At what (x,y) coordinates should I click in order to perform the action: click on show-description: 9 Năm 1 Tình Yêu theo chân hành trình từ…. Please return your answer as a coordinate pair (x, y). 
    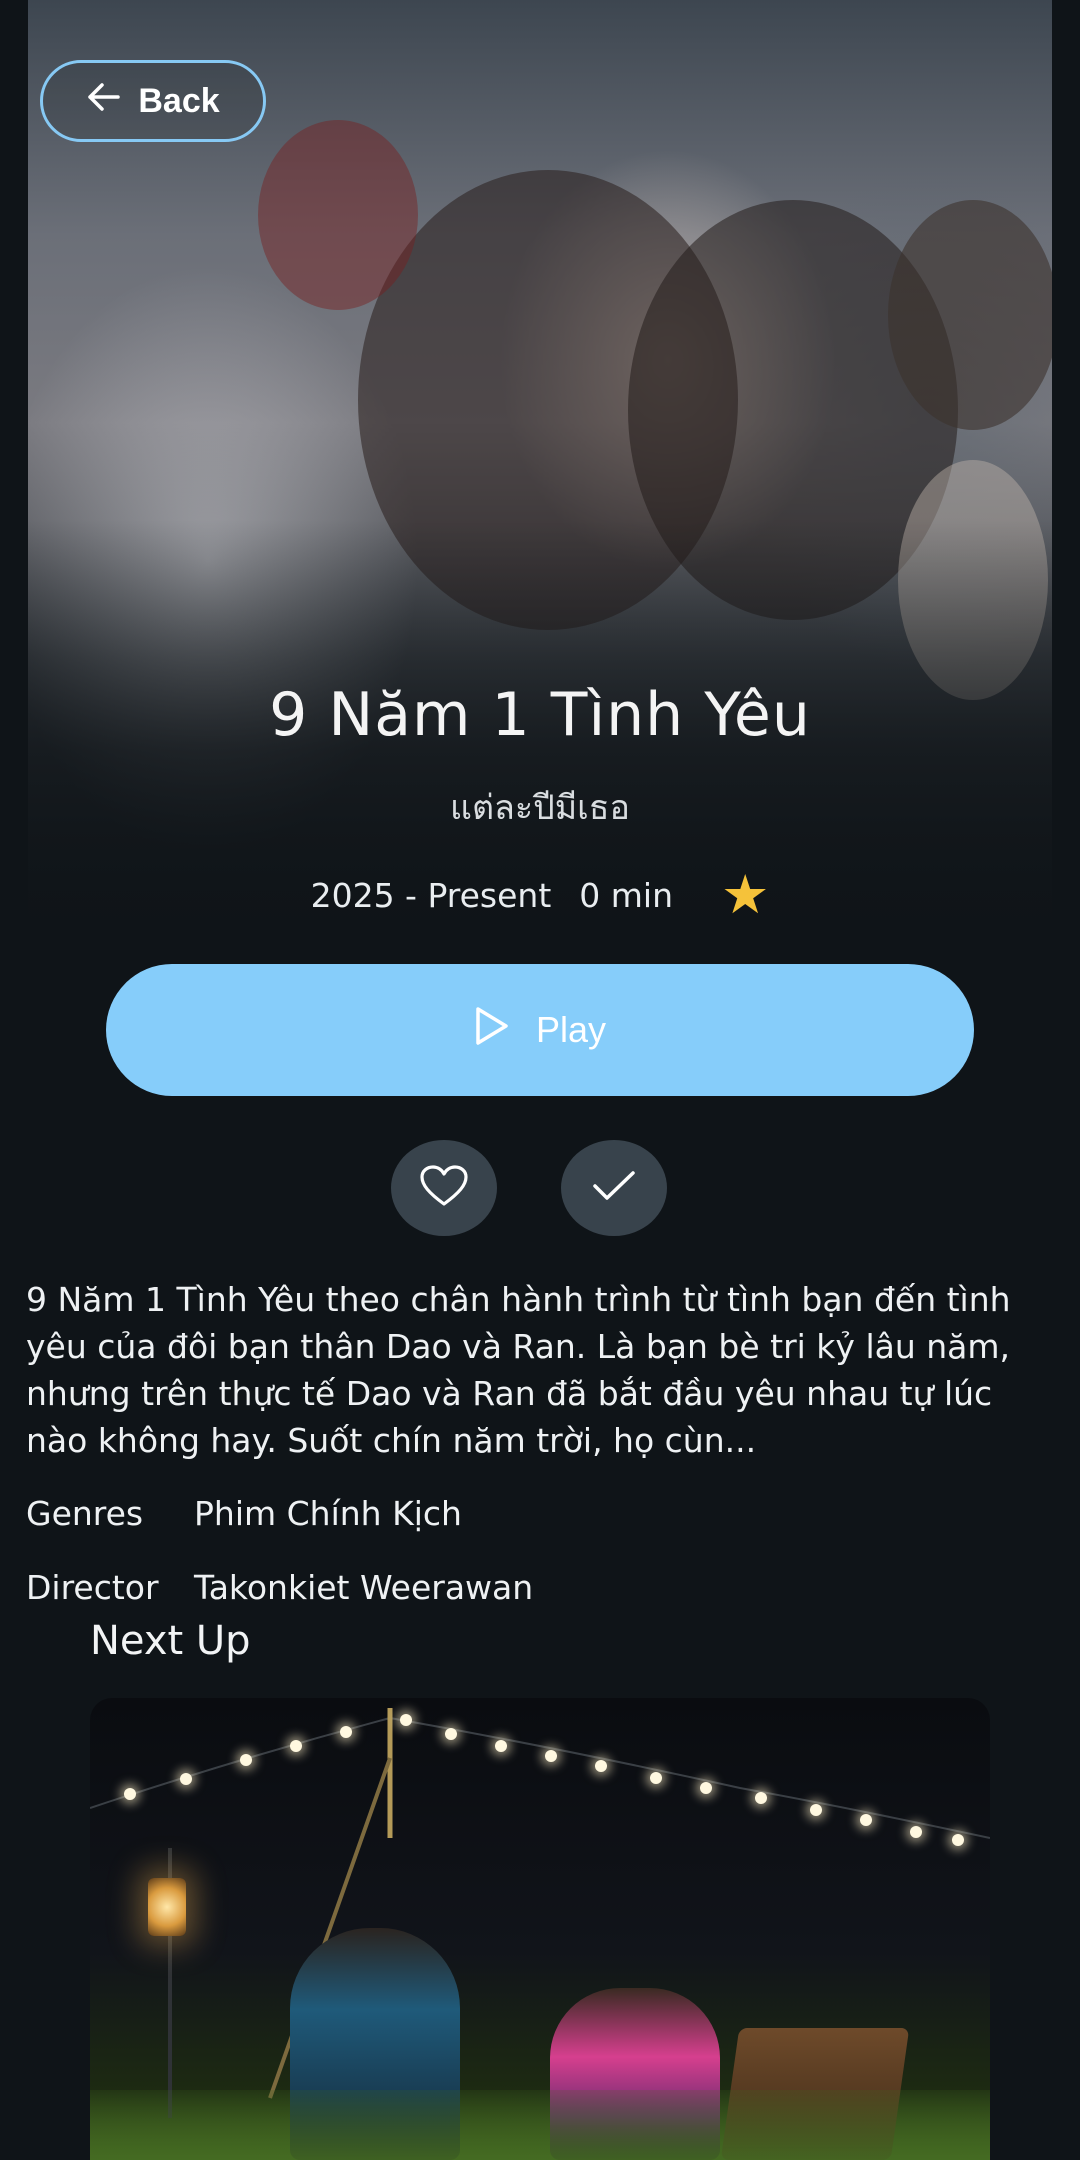
    Looking at the image, I should click on (518, 1370).